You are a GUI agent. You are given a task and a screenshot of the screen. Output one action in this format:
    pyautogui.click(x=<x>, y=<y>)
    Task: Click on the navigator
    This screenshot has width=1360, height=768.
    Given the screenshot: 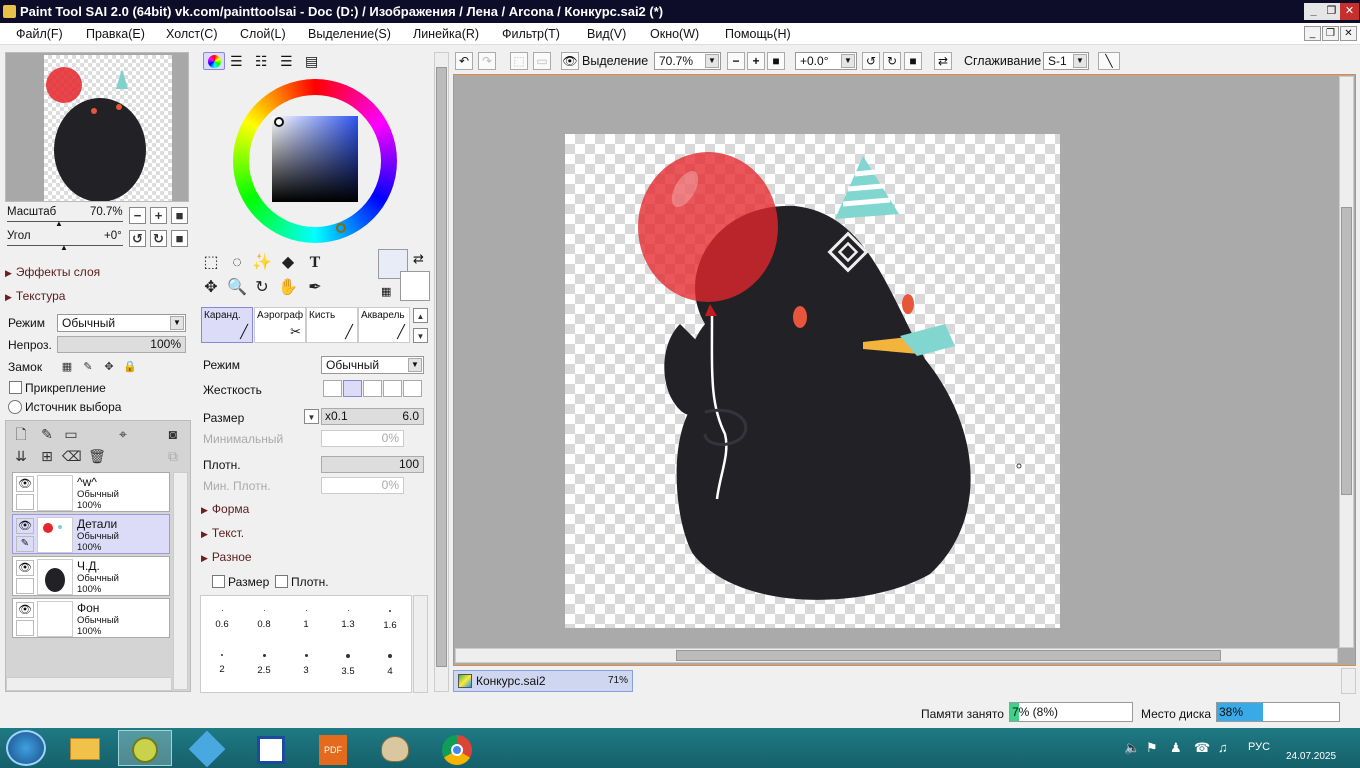 What is the action you would take?
    pyautogui.click(x=97, y=127)
    